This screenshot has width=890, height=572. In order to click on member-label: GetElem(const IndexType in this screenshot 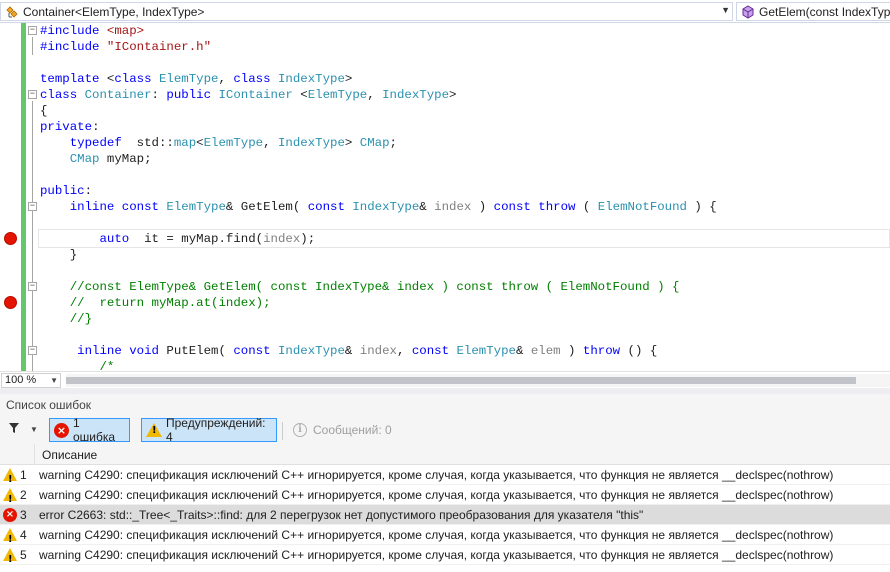, I will do `click(824, 11)`.